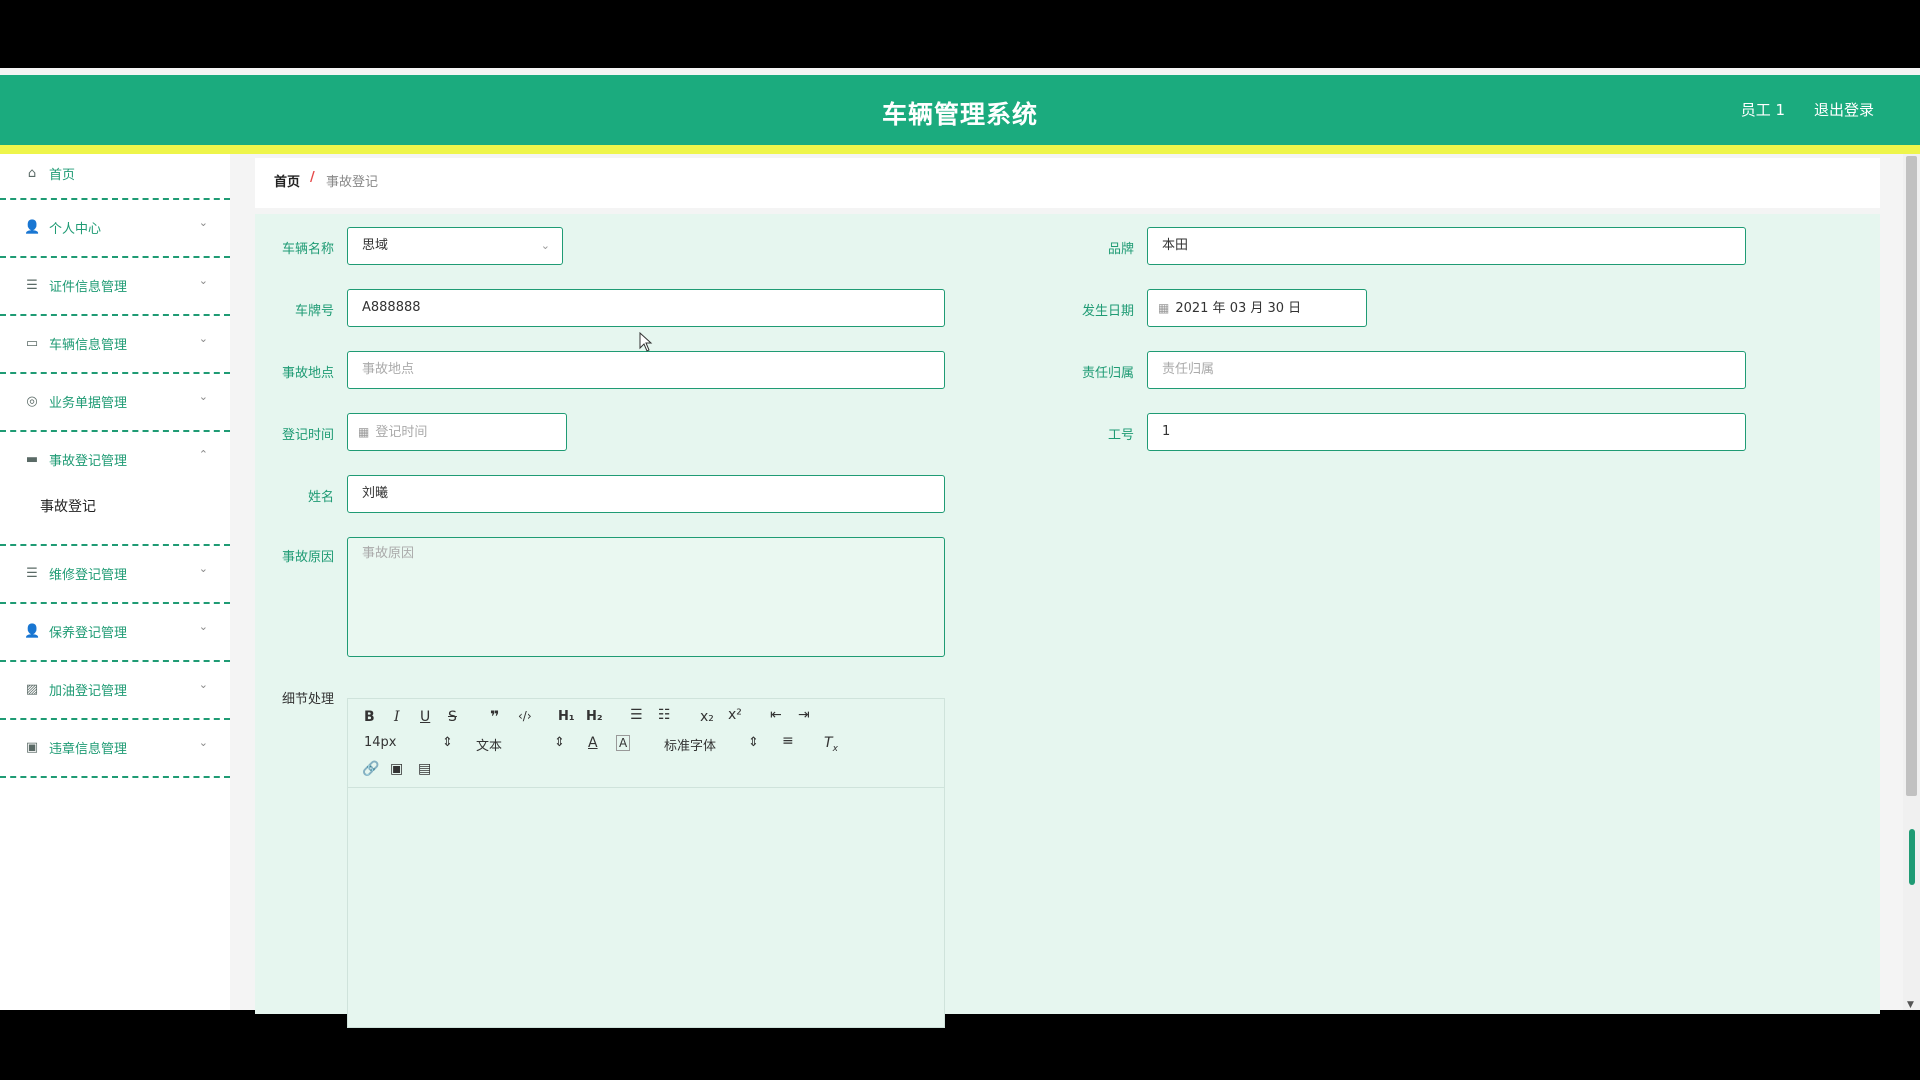 Image resolution: width=1920 pixels, height=1080 pixels. I want to click on font-family-select: 标准字体 ⇕, so click(711, 744).